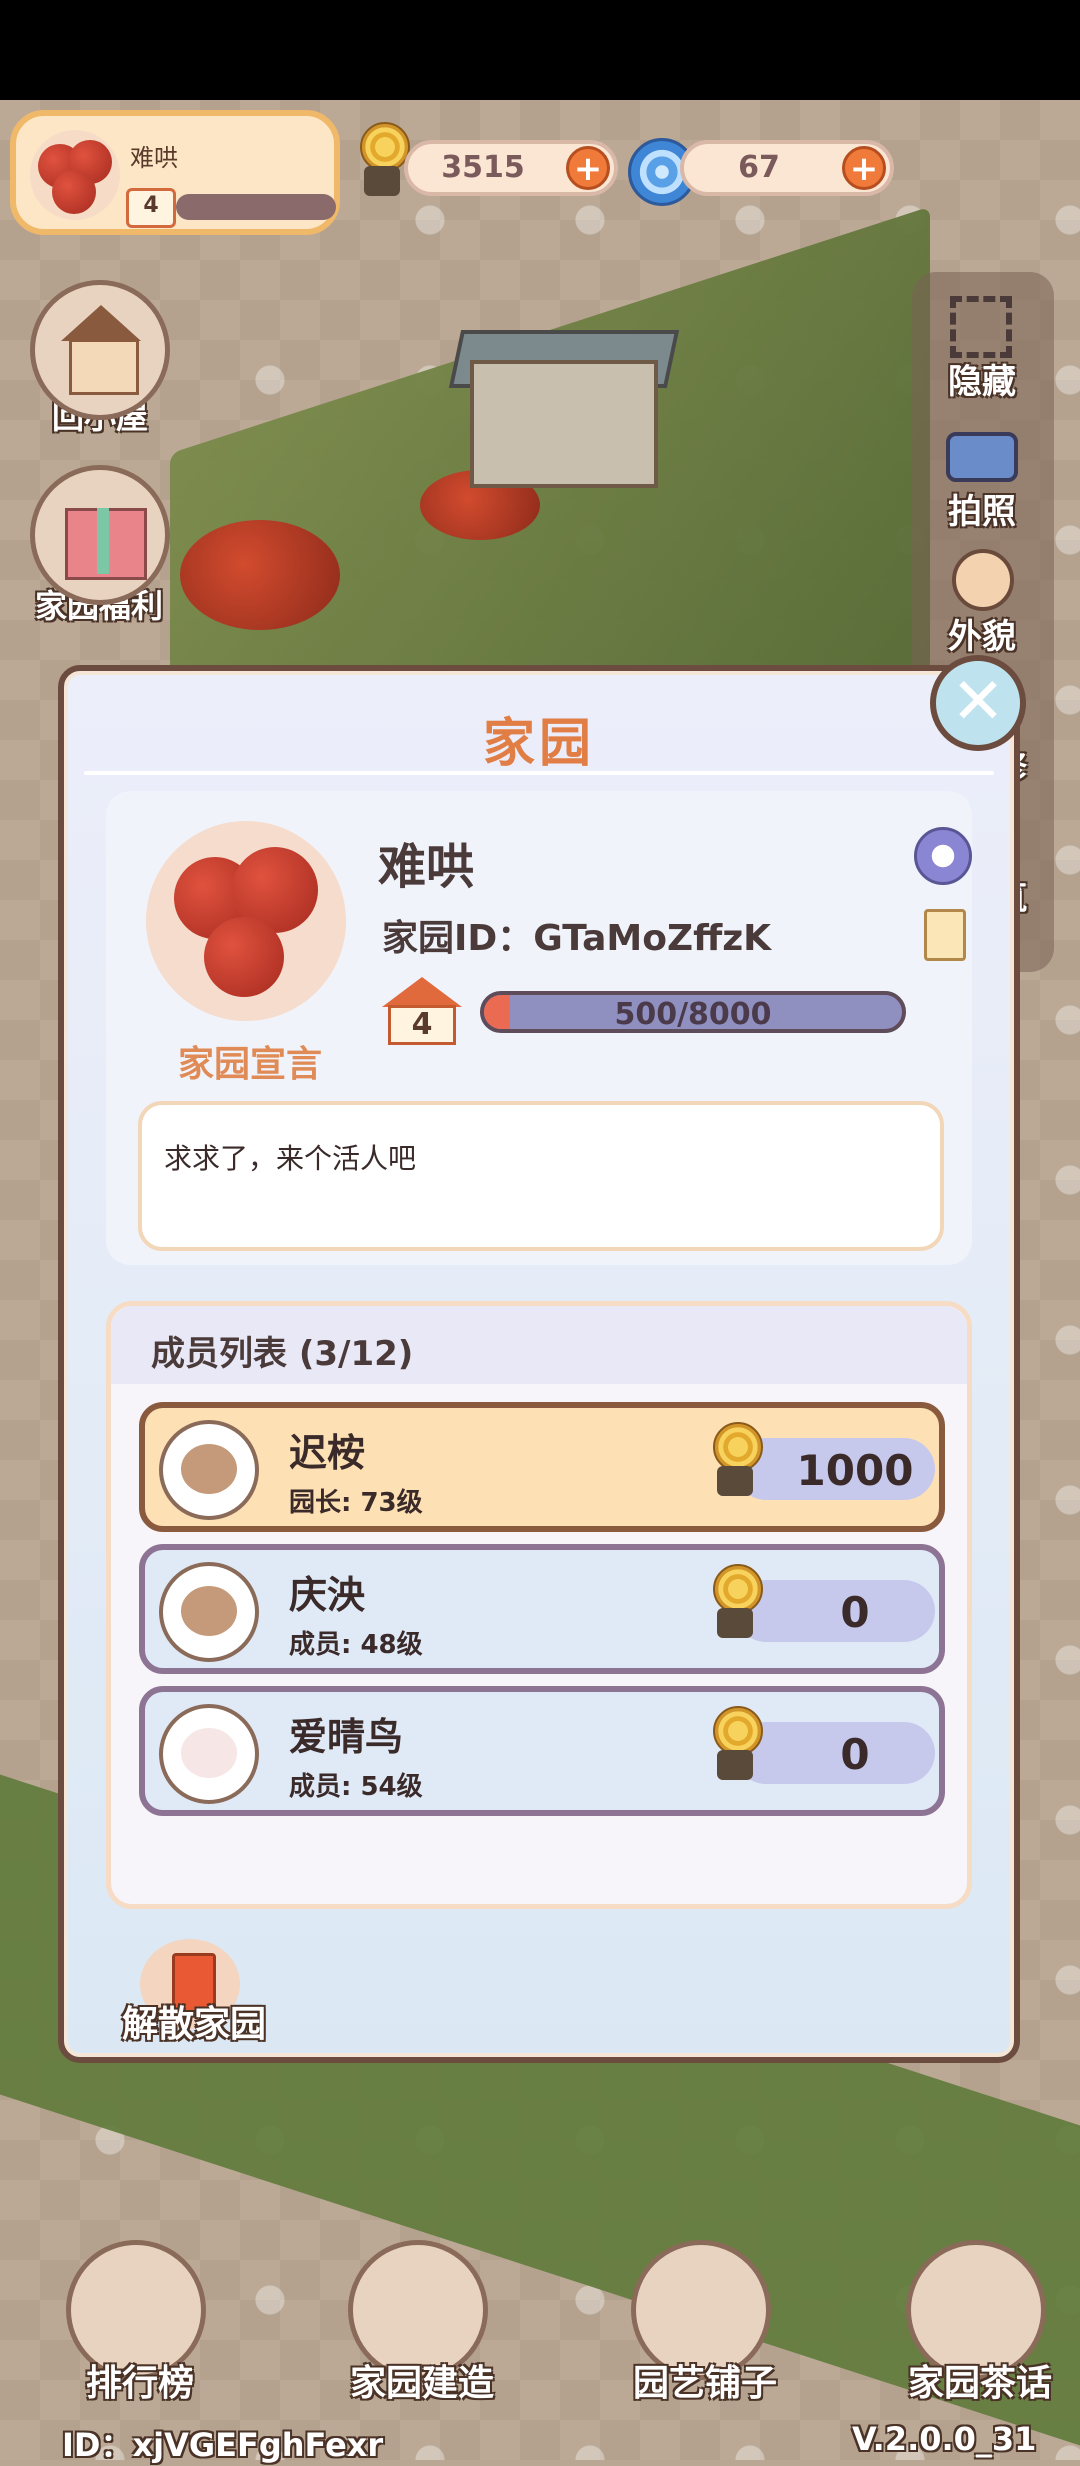  I want to click on add-snail-coins-button: +, so click(588, 168).